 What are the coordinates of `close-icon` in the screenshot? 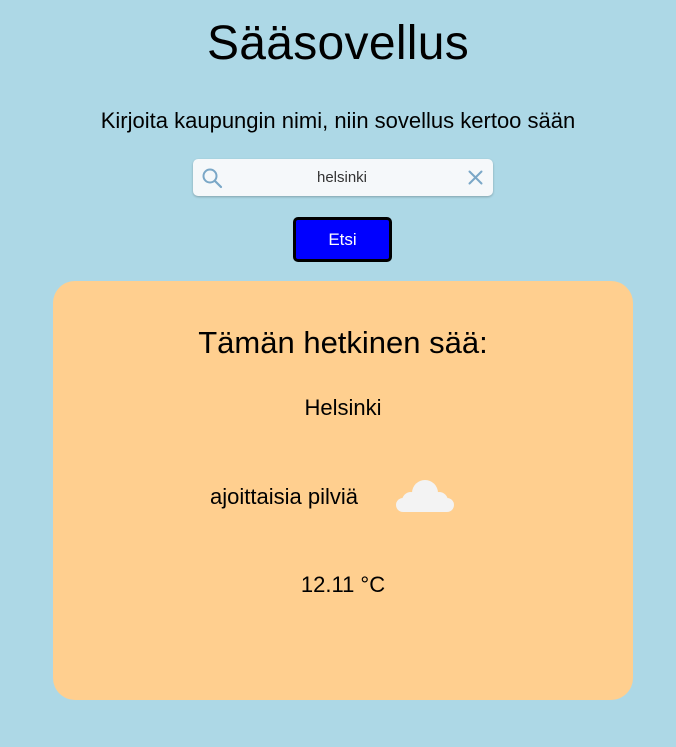 It's located at (475, 177).